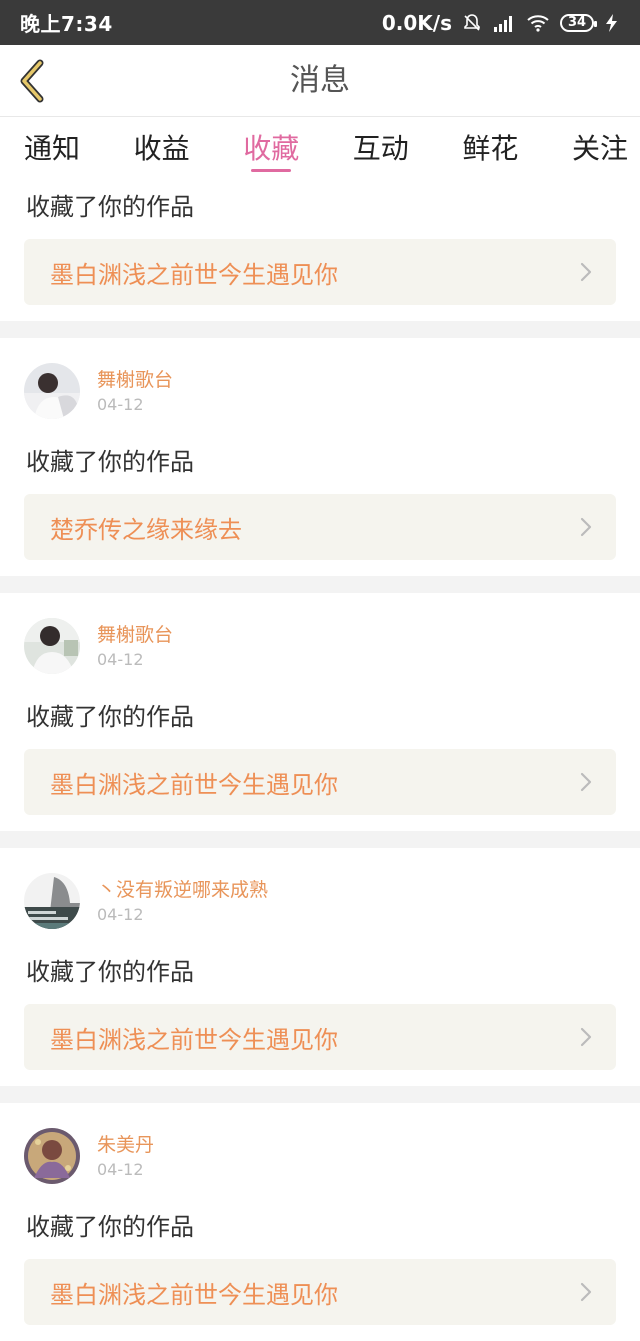 This screenshot has height=1341, width=640. What do you see at coordinates (490, 148) in the screenshot?
I see `tab-flowers: 鲜花` at bounding box center [490, 148].